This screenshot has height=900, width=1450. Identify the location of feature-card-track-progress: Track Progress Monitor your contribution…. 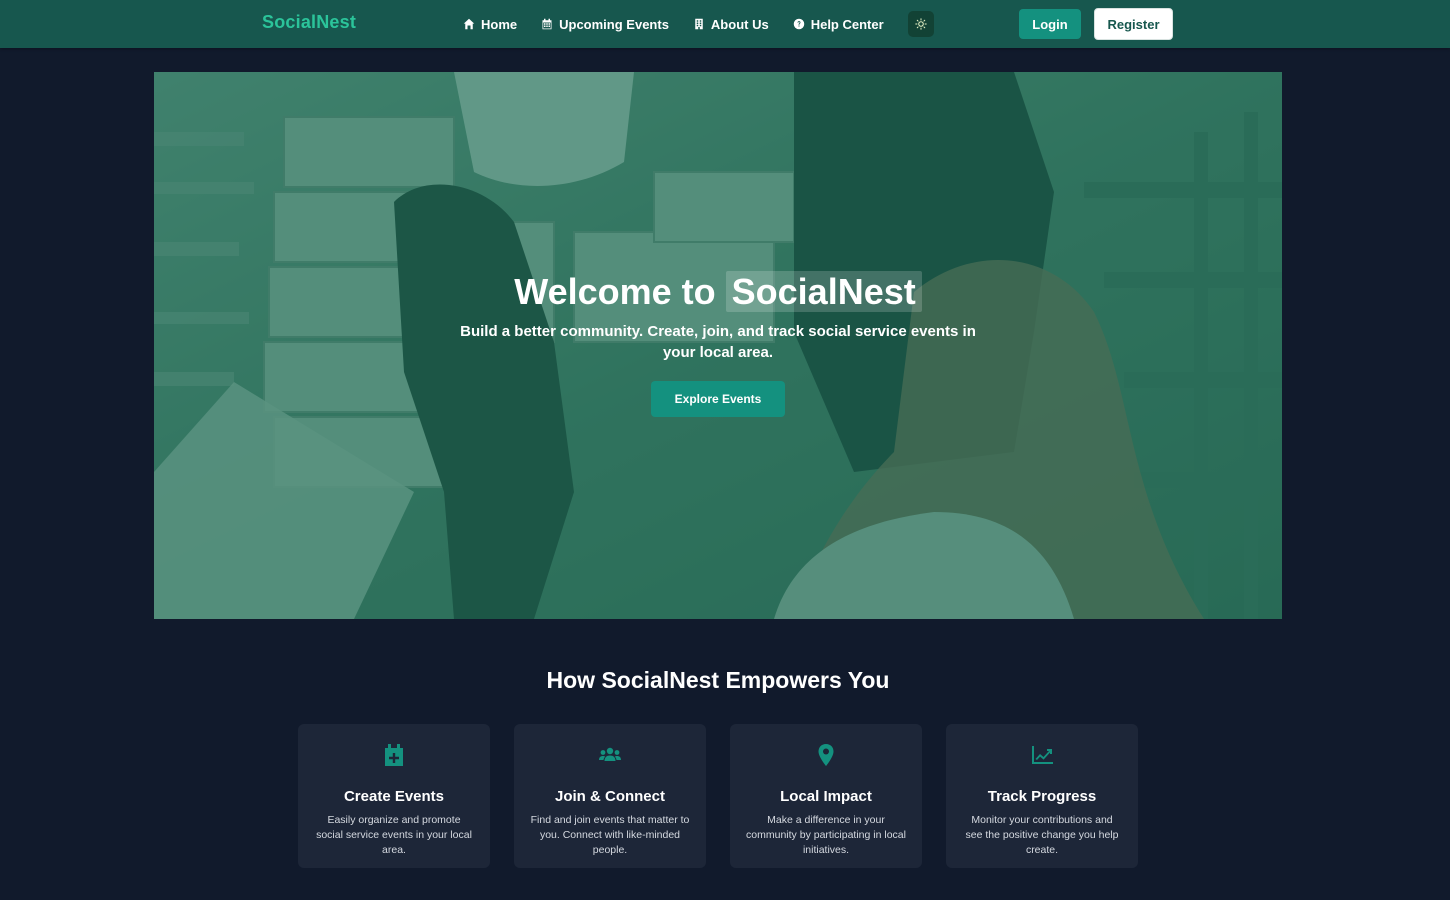
(1042, 796).